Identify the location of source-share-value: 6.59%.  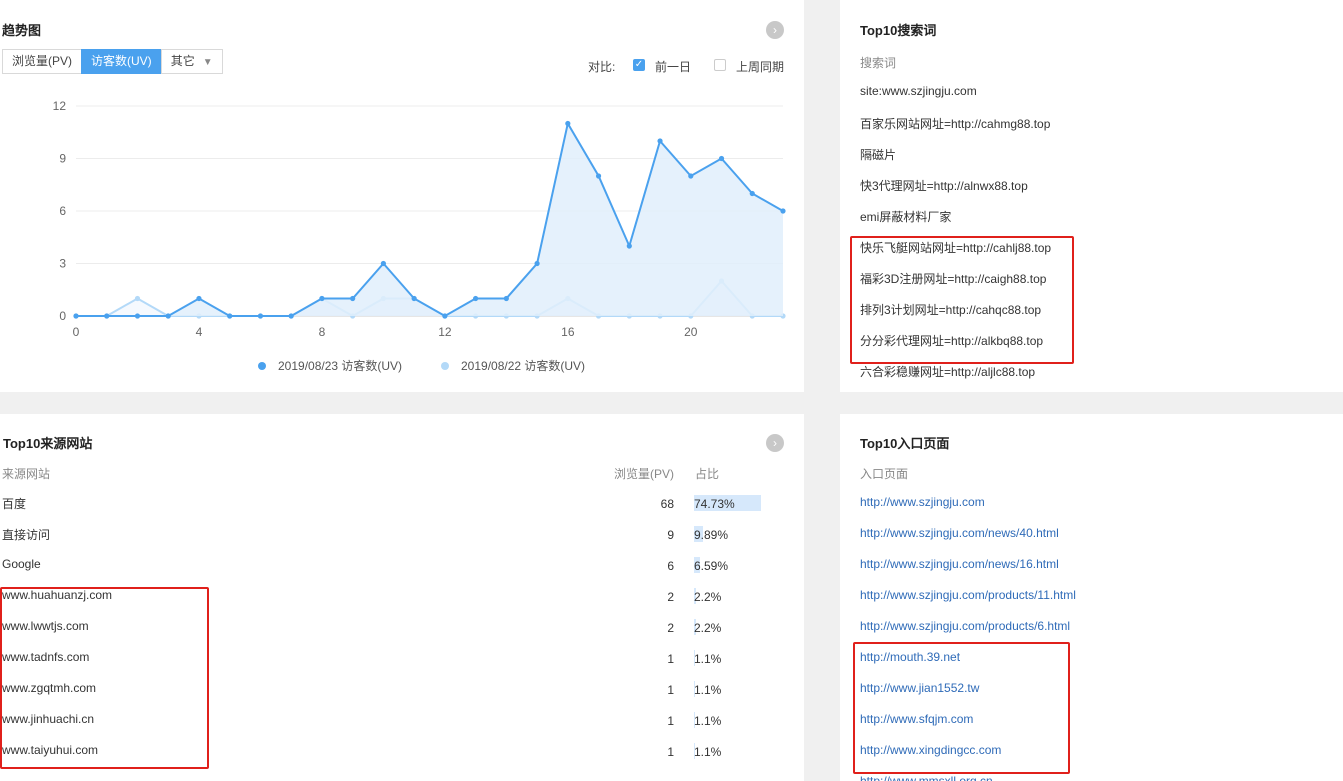
(711, 566).